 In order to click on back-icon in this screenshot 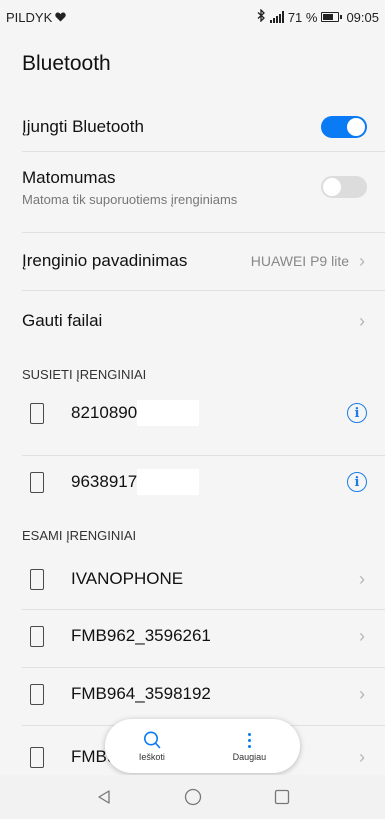, I will do `click(104, 797)`.